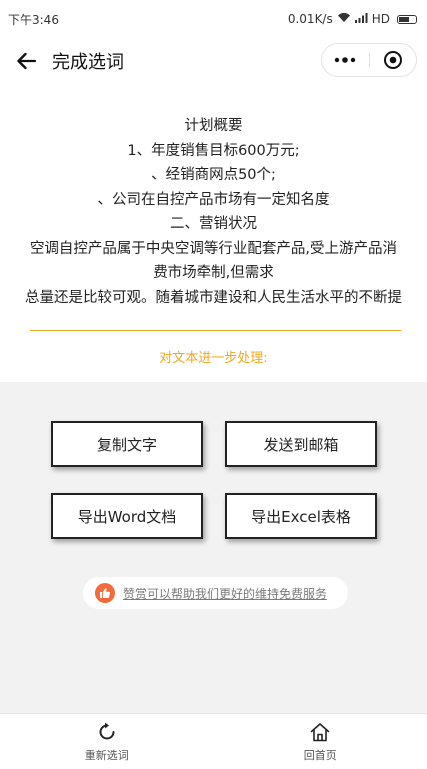  What do you see at coordinates (320, 741) in the screenshot?
I see `tab-home: 回首页` at bounding box center [320, 741].